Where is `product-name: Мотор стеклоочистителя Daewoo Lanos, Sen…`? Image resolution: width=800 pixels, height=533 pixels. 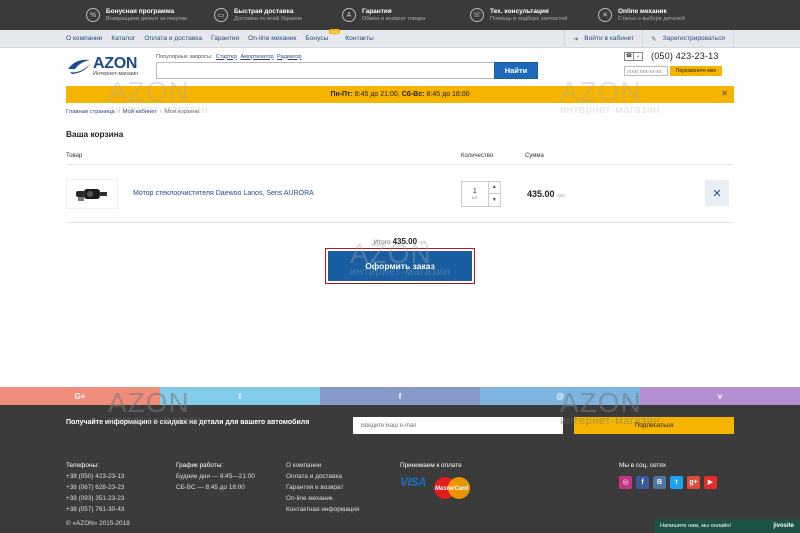 product-name: Мотор стеклоочистителя Daewoo Lanos, Sen… is located at coordinates (297, 193).